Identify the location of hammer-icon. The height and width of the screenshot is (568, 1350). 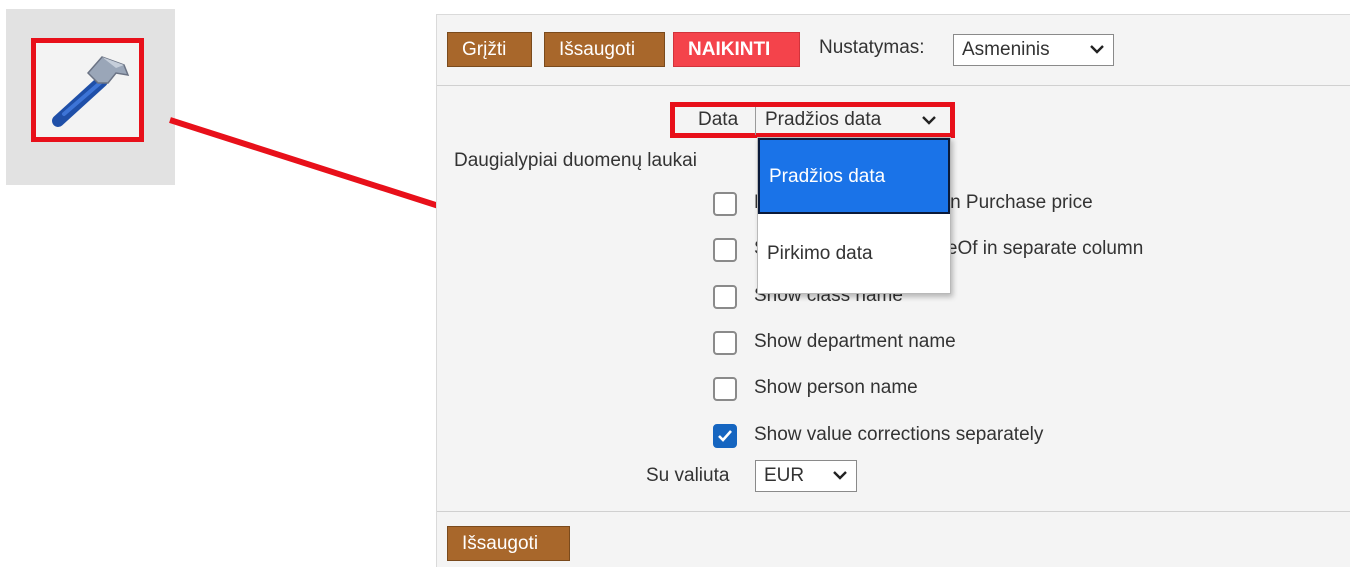
(91, 91).